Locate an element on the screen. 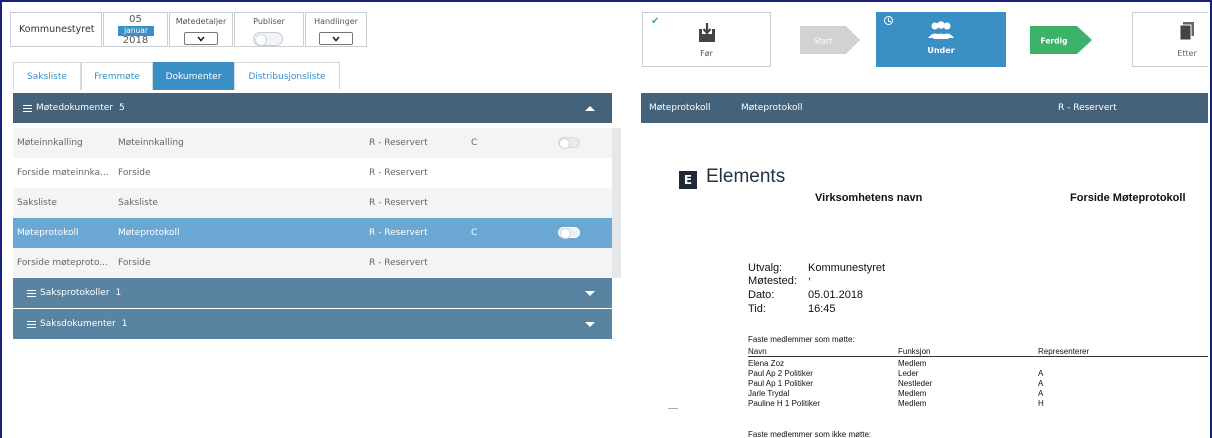 This screenshot has height=438, width=1212. collapse-icon is located at coordinates (590, 108).